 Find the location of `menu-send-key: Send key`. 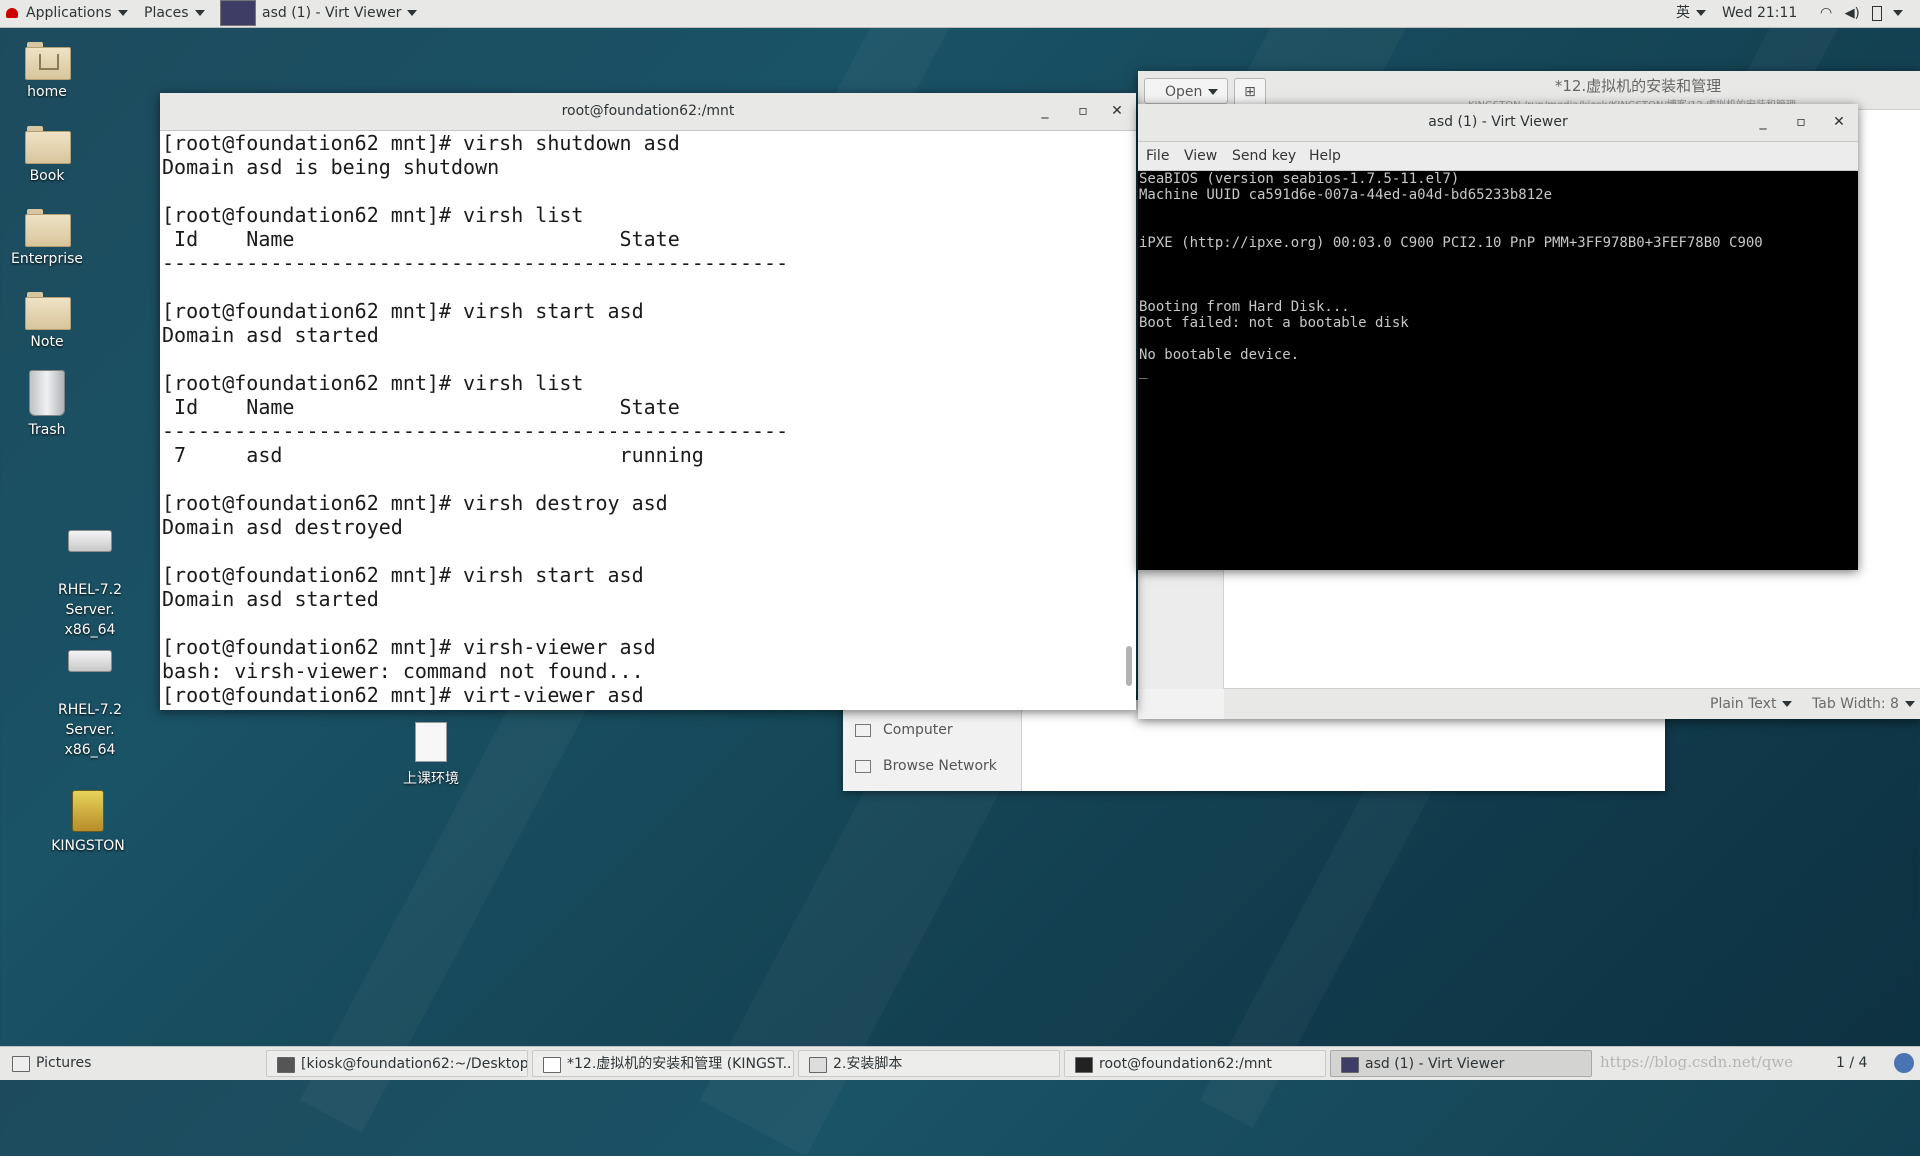

menu-send-key: Send key is located at coordinates (1264, 156).